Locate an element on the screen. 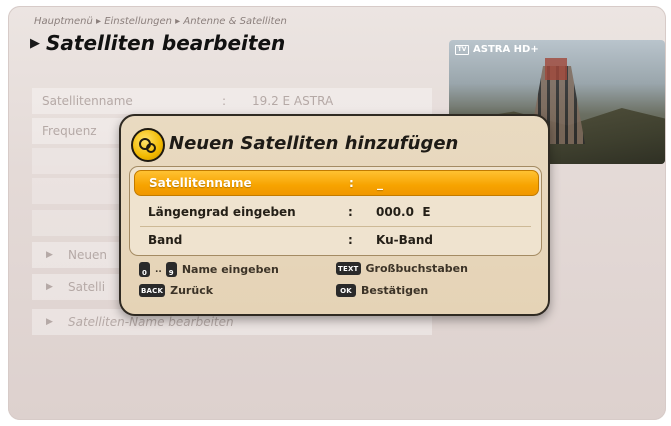 The height and width of the screenshot is (426, 671). hint-grossbuchstaben: TEXT Großbuchstaben is located at coordinates (402, 268).